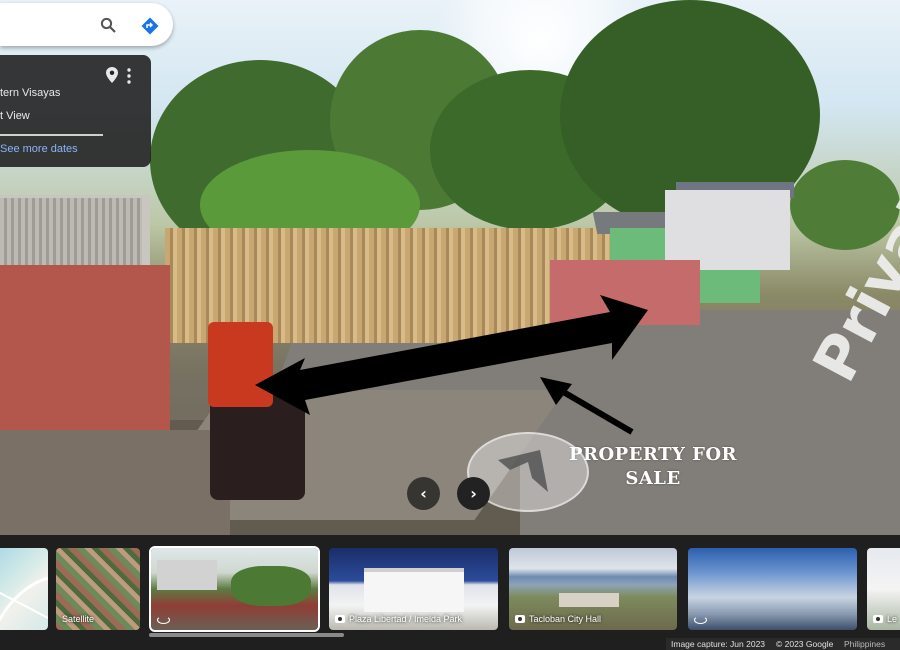  Describe the element at coordinates (423, 493) in the screenshot. I see `previous-photo-button: ‹` at that location.